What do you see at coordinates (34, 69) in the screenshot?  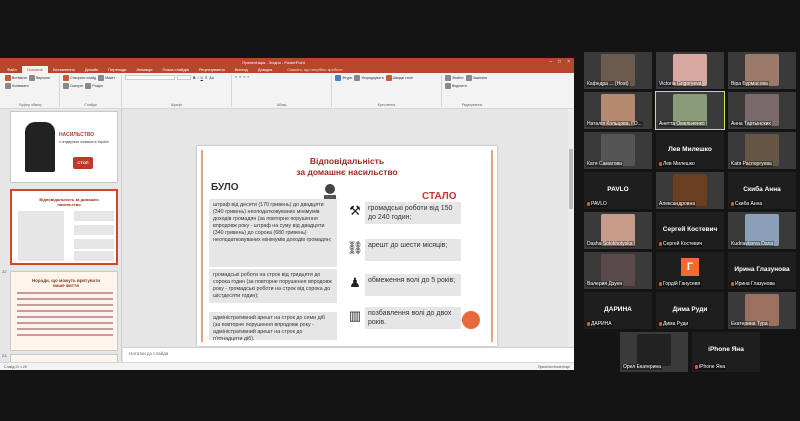 I see `tab-home: Основне` at bounding box center [34, 69].